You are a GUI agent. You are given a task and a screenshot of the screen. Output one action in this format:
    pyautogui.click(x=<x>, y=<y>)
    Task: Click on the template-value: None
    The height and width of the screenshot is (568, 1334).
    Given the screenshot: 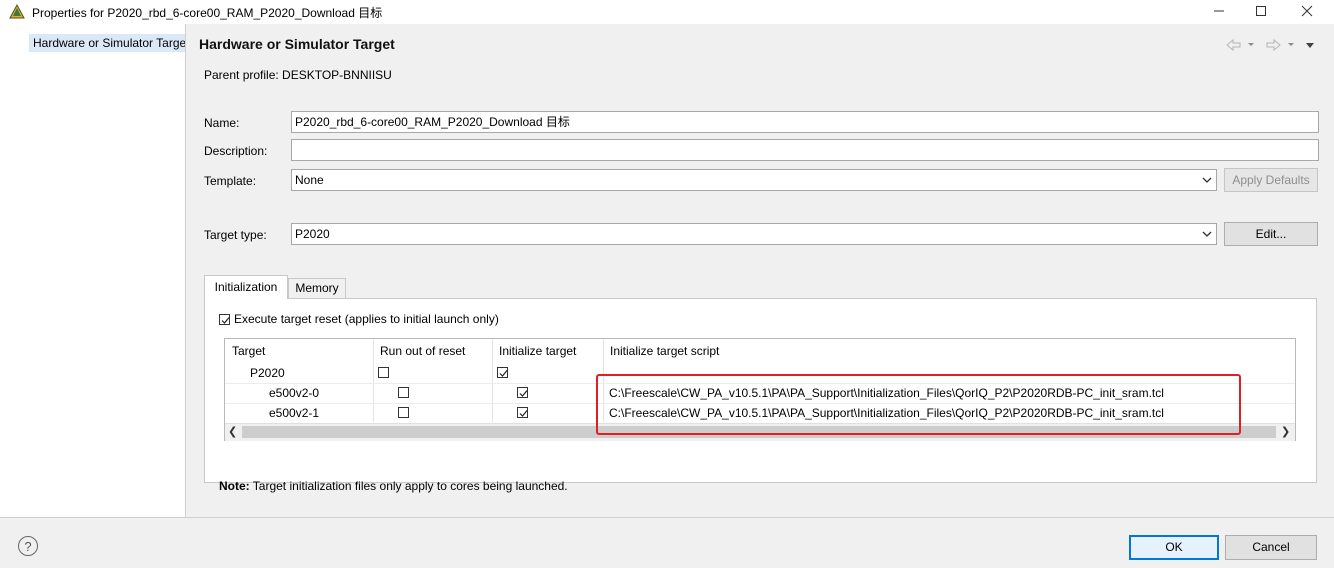 What is the action you would take?
    pyautogui.click(x=309, y=180)
    